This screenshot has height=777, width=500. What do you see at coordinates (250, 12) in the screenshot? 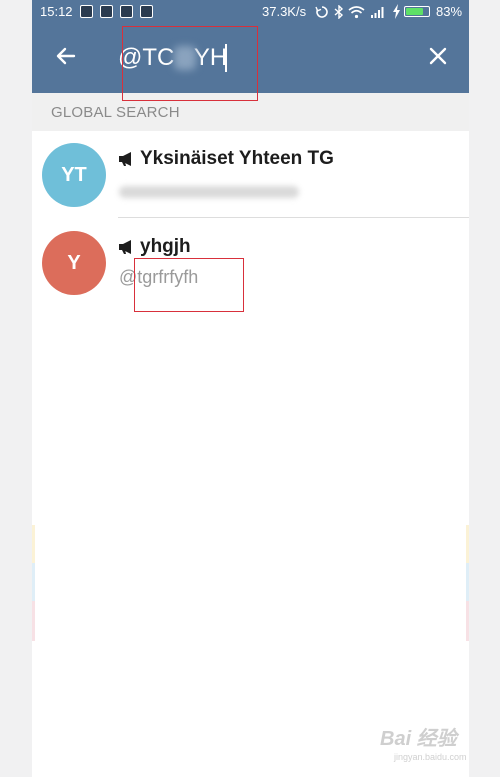
I see `status-bar: 15:12 37.3K/s 83%` at bounding box center [250, 12].